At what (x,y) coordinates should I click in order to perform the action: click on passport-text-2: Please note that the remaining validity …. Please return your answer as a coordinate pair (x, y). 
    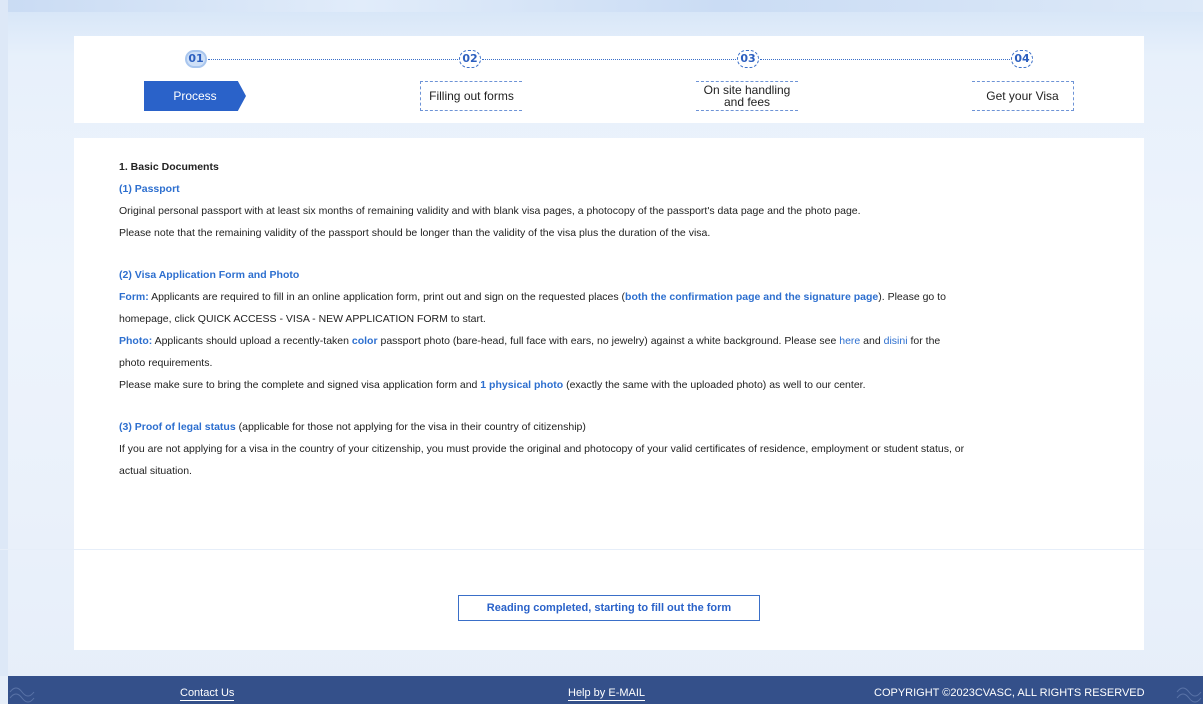
    Looking at the image, I should click on (415, 233).